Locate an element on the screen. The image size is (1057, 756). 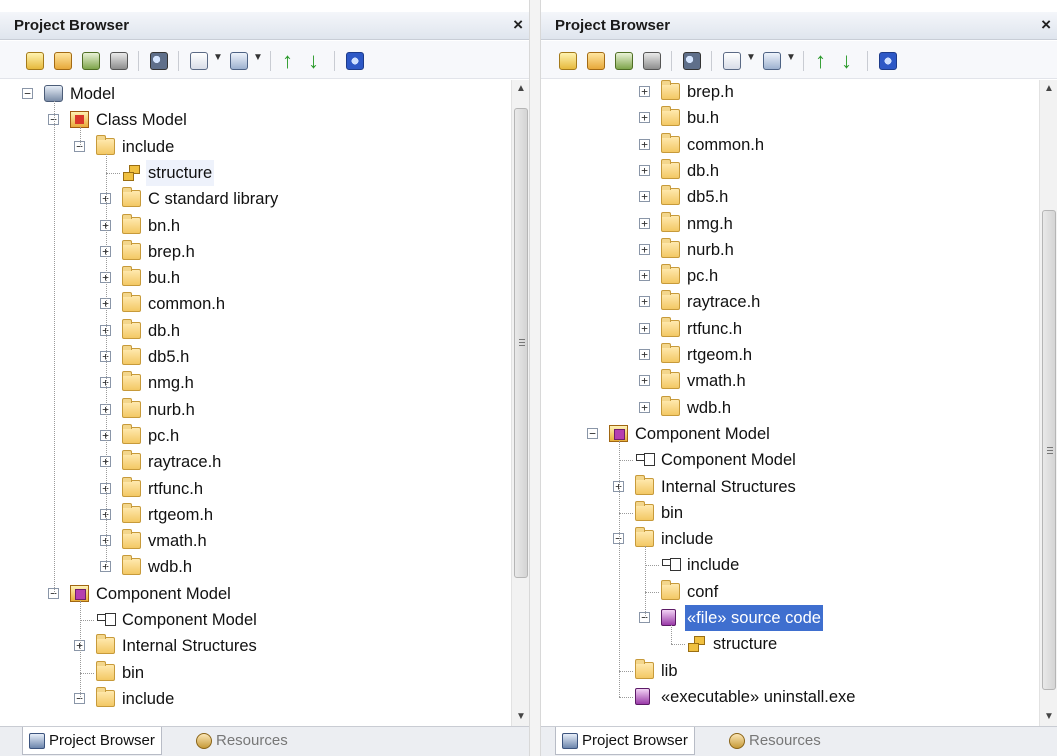
tree-row: include is located at coordinates (790, 565).